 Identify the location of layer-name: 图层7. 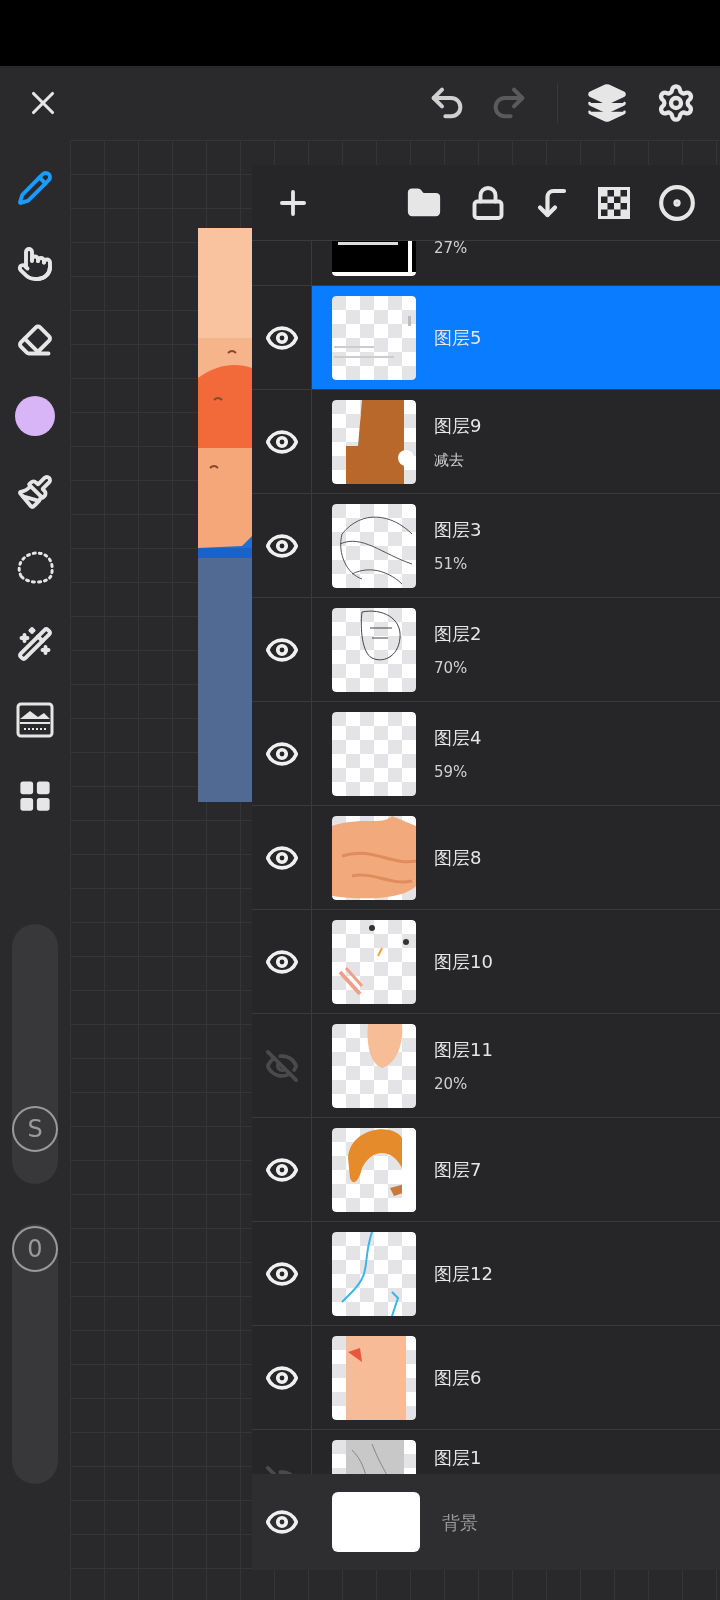
(458, 1170).